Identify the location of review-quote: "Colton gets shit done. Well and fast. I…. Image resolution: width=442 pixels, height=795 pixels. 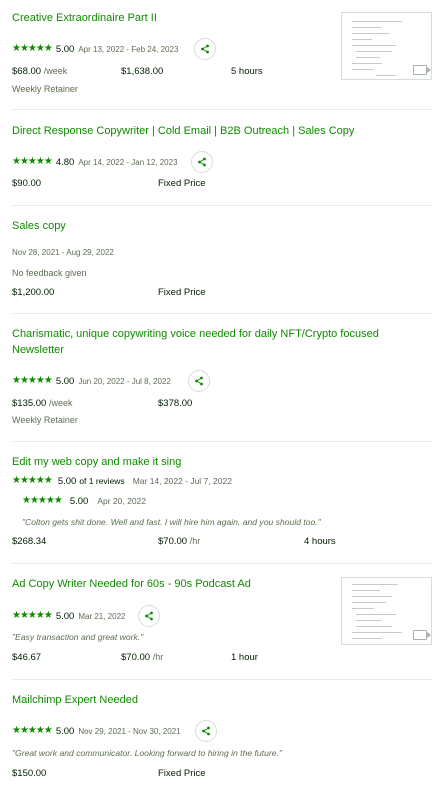
(171, 522).